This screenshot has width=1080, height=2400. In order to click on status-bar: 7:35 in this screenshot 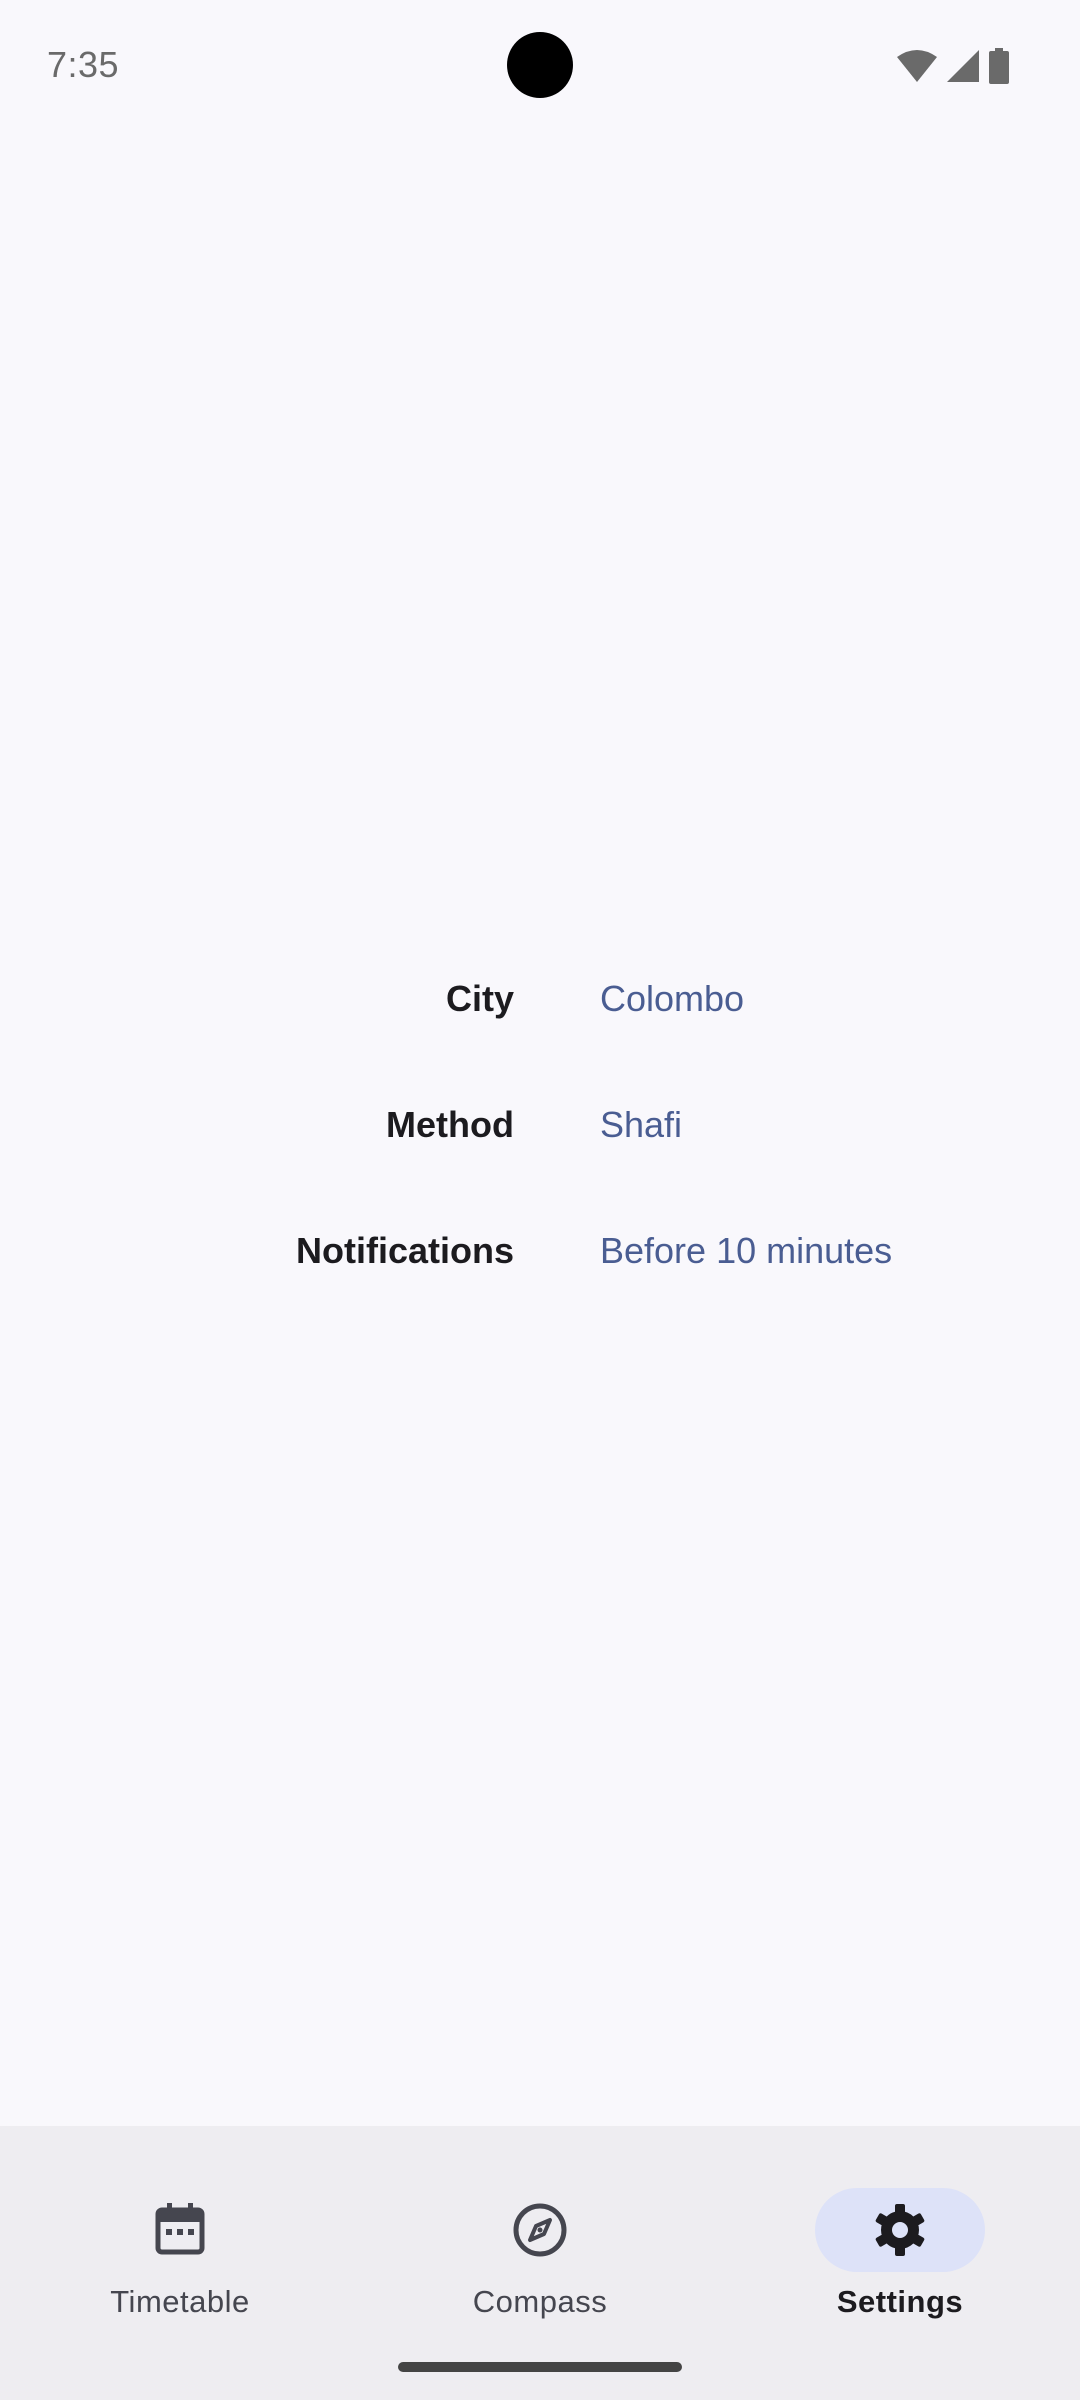, I will do `click(540, 66)`.